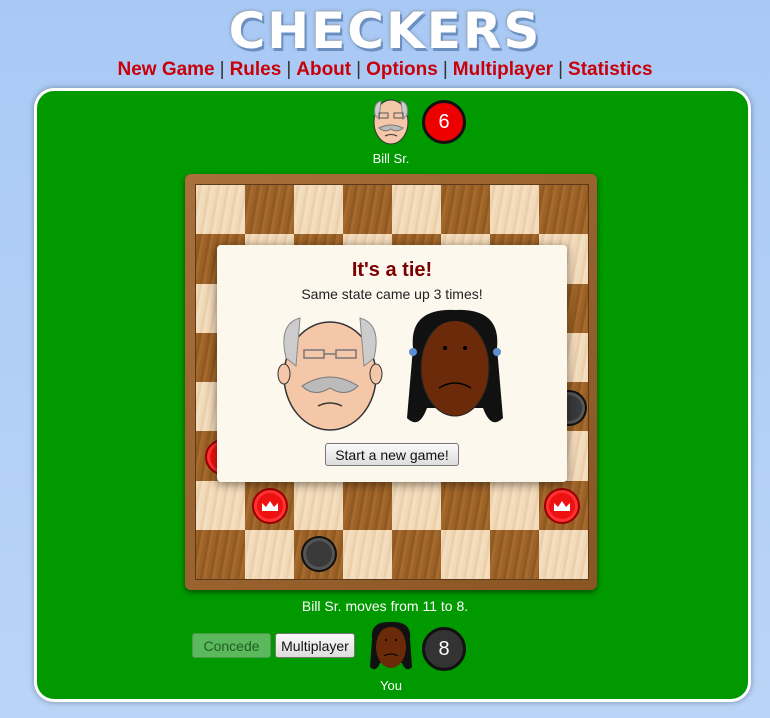 This screenshot has height=718, width=770. What do you see at coordinates (165, 69) in the screenshot?
I see `nav-new-game: New Game` at bounding box center [165, 69].